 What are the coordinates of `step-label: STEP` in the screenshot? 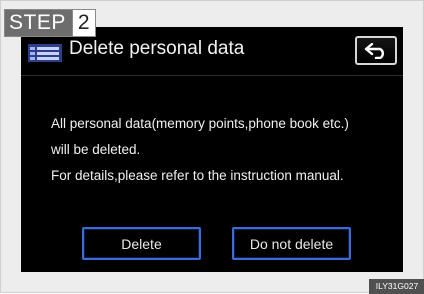 It's located at (38, 23).